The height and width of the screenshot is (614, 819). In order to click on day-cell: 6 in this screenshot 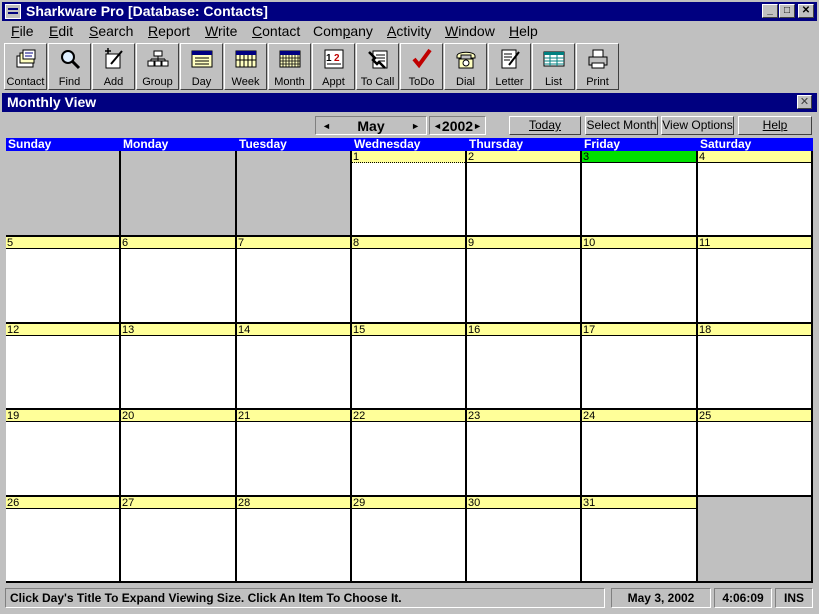, I will do `click(179, 280)`.